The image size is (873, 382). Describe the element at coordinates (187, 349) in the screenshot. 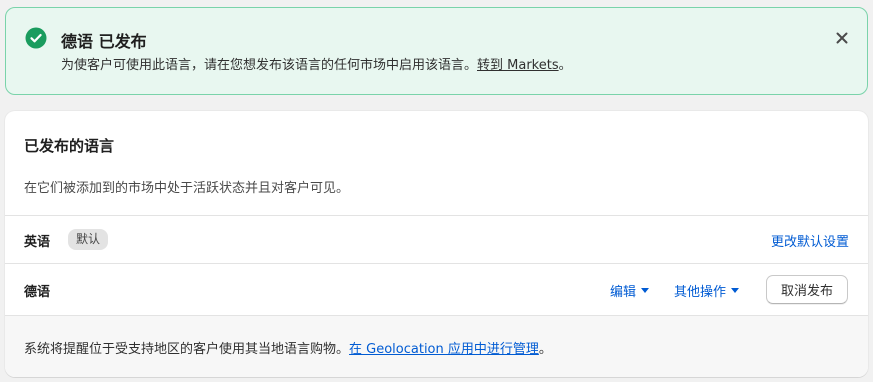

I see `footer-text: 系统将提醒位于受支持地区的客户使用其当地语言购物。` at that location.